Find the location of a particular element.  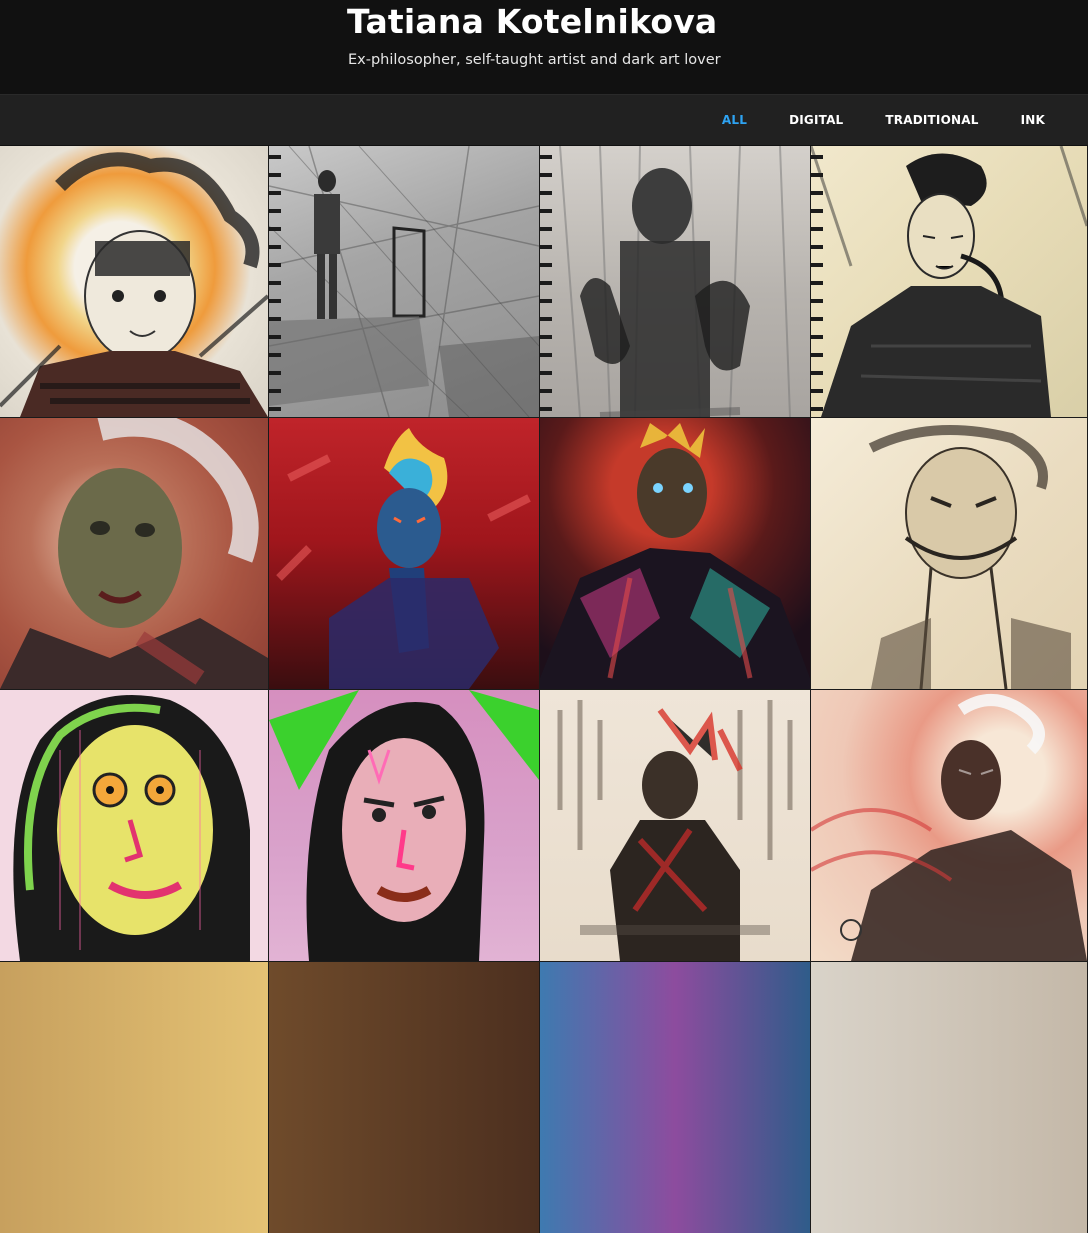

filter-ink: INK is located at coordinates (1044, 120).